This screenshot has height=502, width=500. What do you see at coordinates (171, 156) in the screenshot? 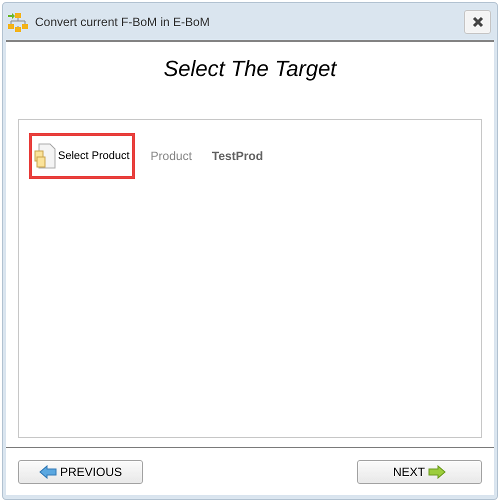
I see `field-label: Product` at bounding box center [171, 156].